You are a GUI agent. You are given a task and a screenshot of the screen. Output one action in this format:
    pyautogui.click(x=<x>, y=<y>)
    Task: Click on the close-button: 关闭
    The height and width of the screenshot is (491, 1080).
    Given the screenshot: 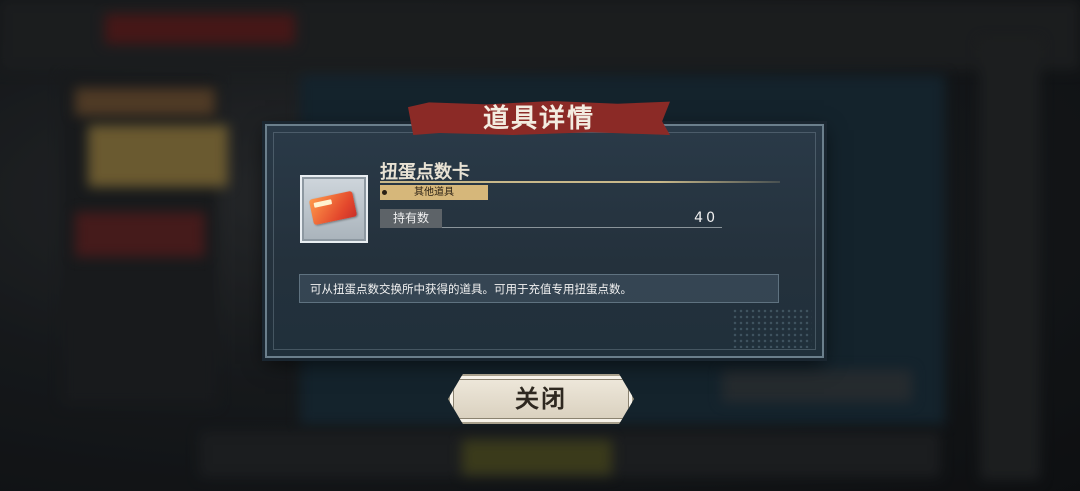 What is the action you would take?
    pyautogui.click(x=541, y=399)
    